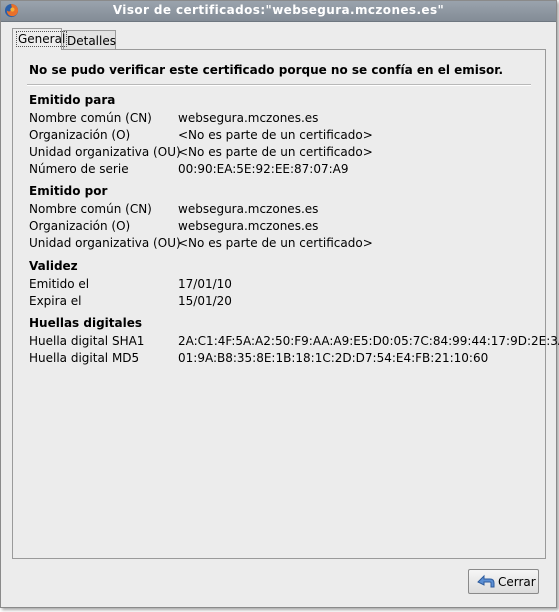 The height and width of the screenshot is (612, 559). What do you see at coordinates (87, 341) in the screenshot?
I see `field-label: Huella digital SHA1` at bounding box center [87, 341].